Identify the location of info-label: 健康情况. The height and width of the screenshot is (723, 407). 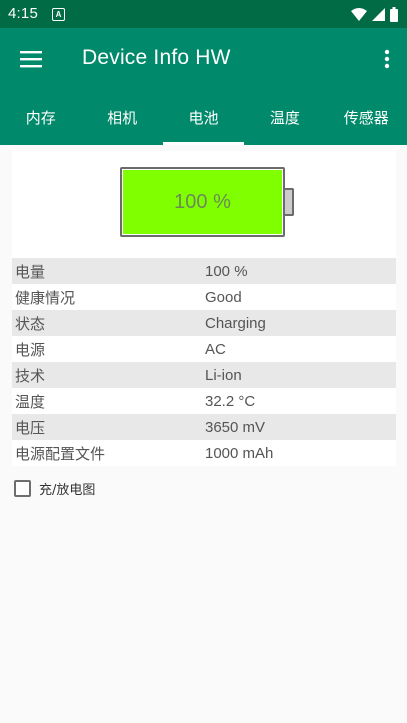
(45, 297).